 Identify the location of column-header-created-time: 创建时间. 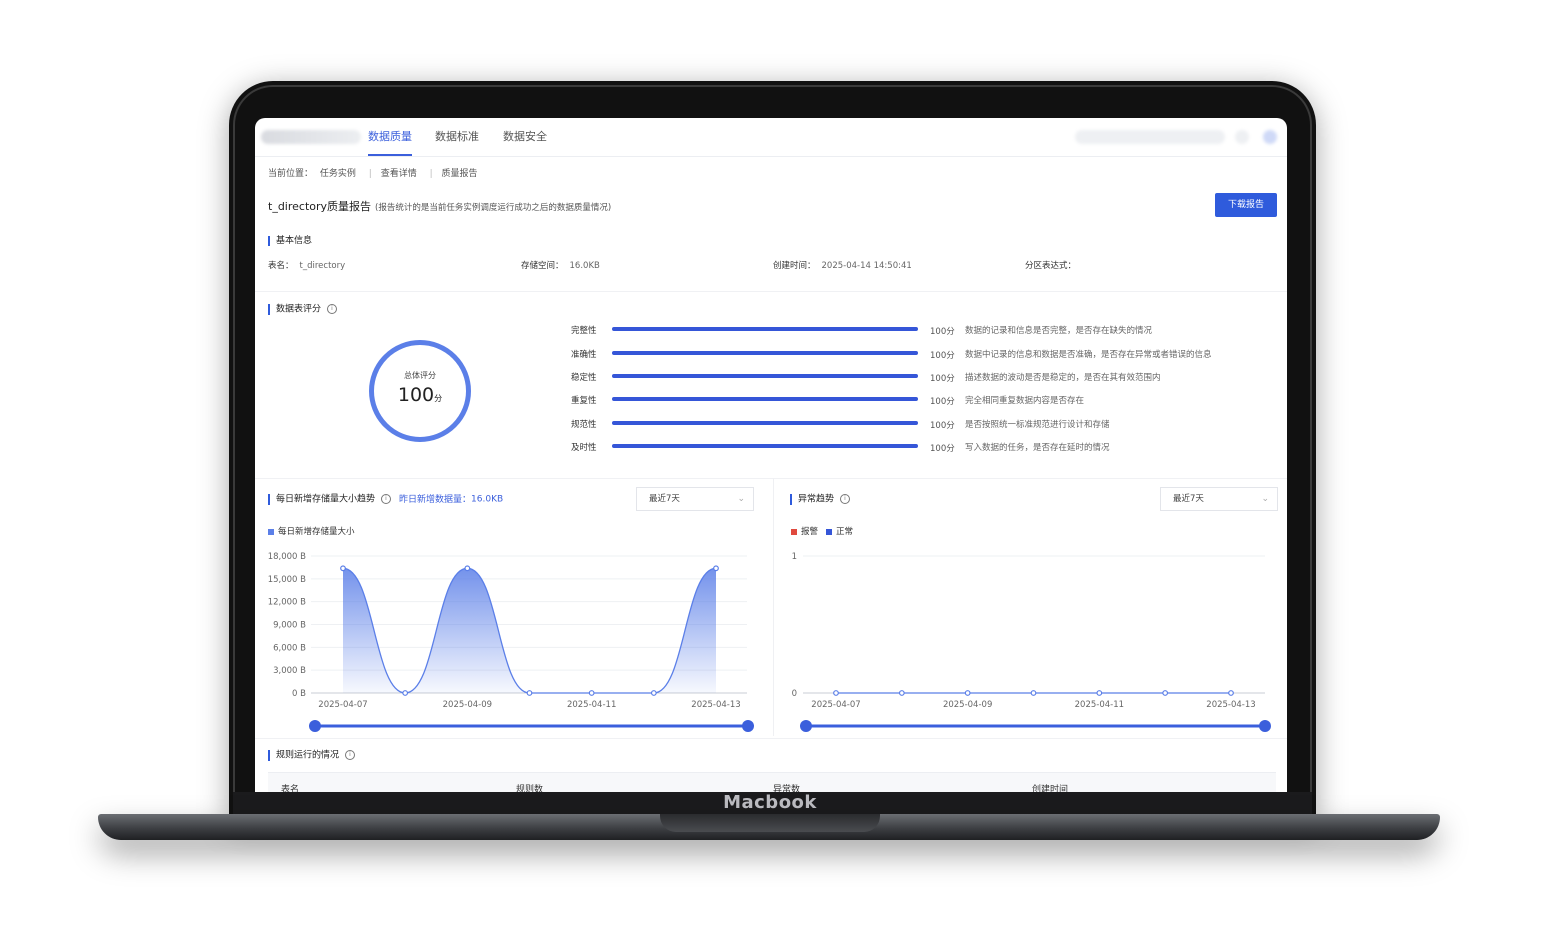
(1050, 787).